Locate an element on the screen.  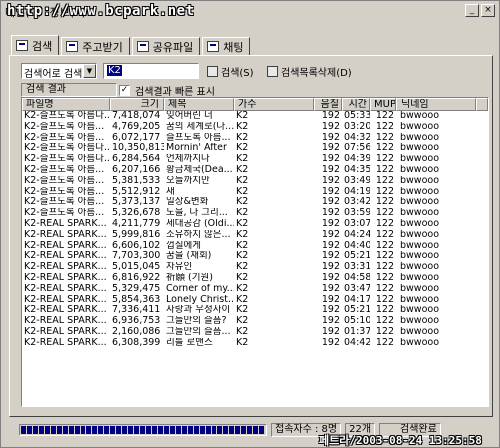
cell-duration: 04:35 is located at coordinates (357, 169).